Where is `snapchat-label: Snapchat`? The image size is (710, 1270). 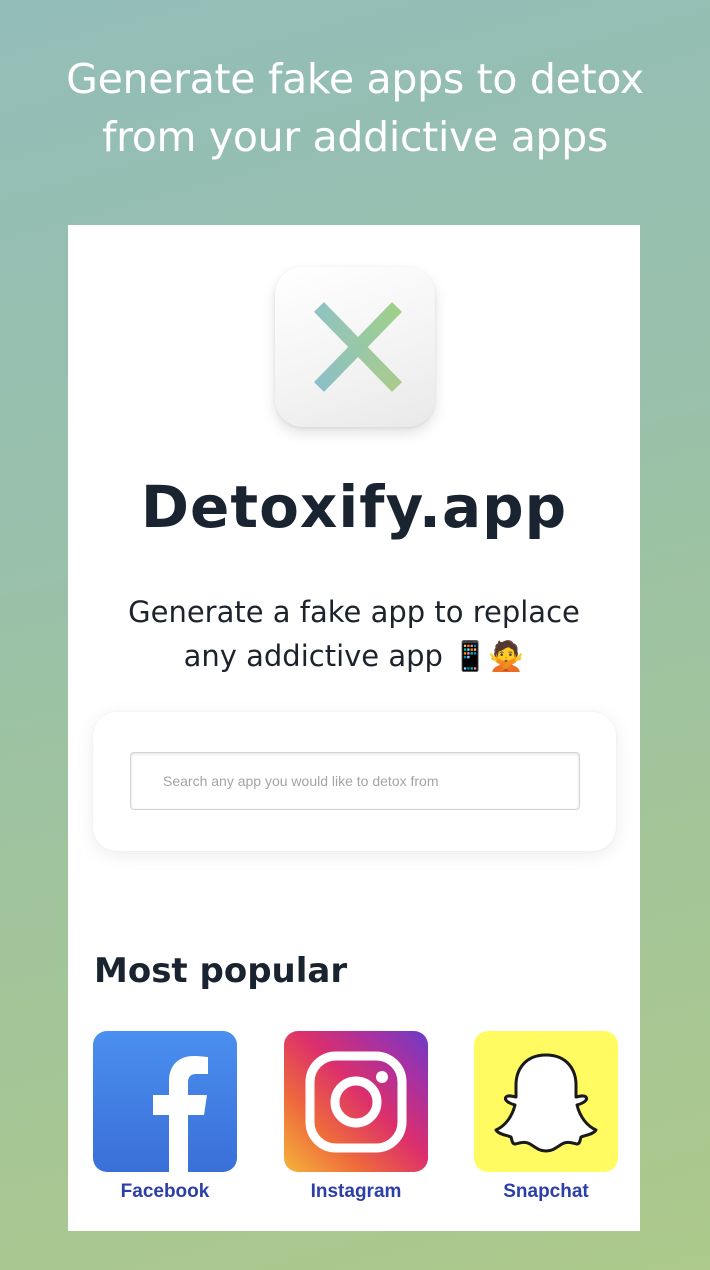 snapchat-label: Snapchat is located at coordinates (546, 1192).